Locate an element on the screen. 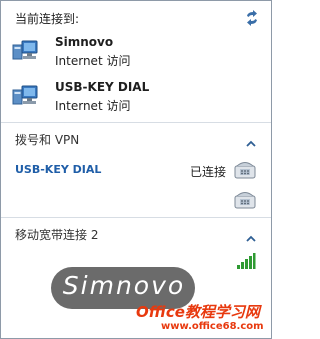  connection-name: USB-KEY DIAL is located at coordinates (102, 87).